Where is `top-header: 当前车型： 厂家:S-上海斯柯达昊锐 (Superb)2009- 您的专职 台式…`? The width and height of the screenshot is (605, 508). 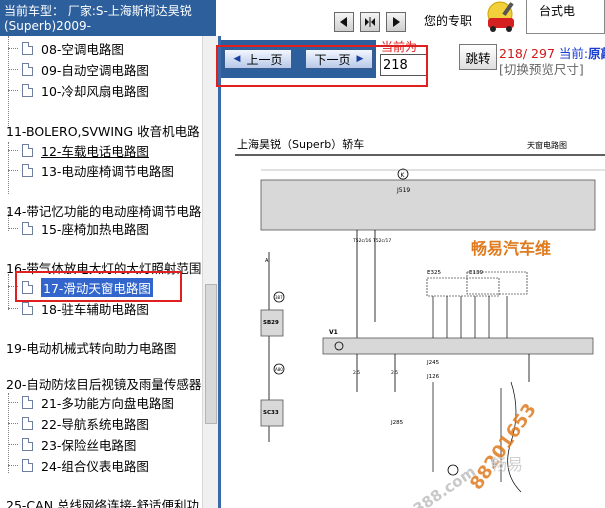 top-header: 当前车型： 厂家:S-上海斯柯达昊锐 (Superb)2009- 您的专职 台式… is located at coordinates (302, 18).